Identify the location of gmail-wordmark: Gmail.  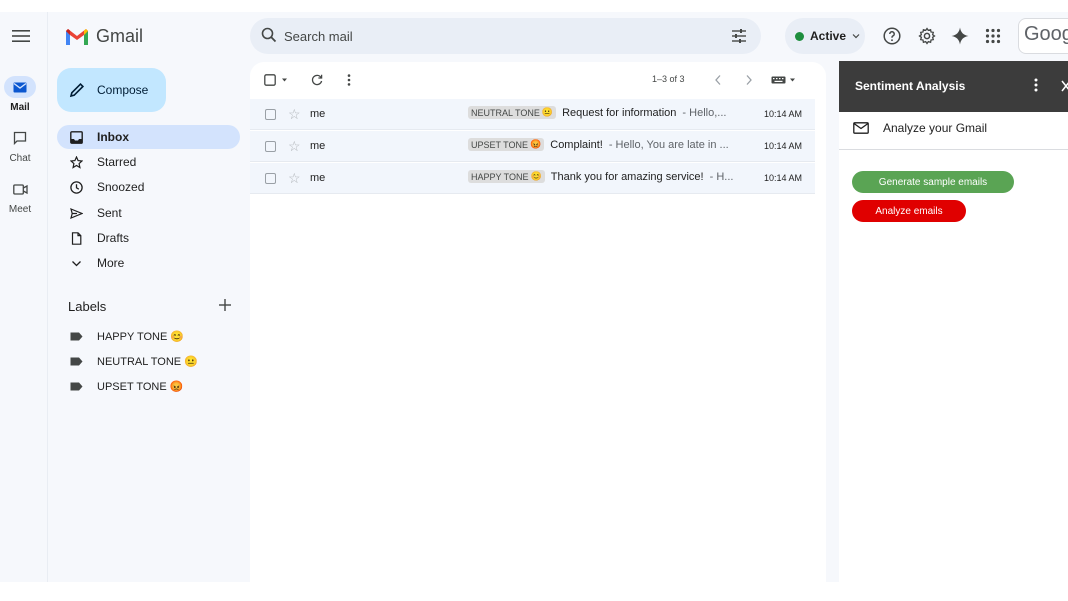
(120, 36).